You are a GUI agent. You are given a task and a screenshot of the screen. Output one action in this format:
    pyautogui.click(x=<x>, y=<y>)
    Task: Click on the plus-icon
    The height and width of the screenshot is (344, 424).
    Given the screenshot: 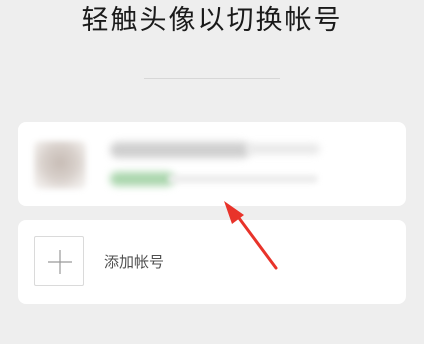 What is the action you would take?
    pyautogui.click(x=60, y=262)
    